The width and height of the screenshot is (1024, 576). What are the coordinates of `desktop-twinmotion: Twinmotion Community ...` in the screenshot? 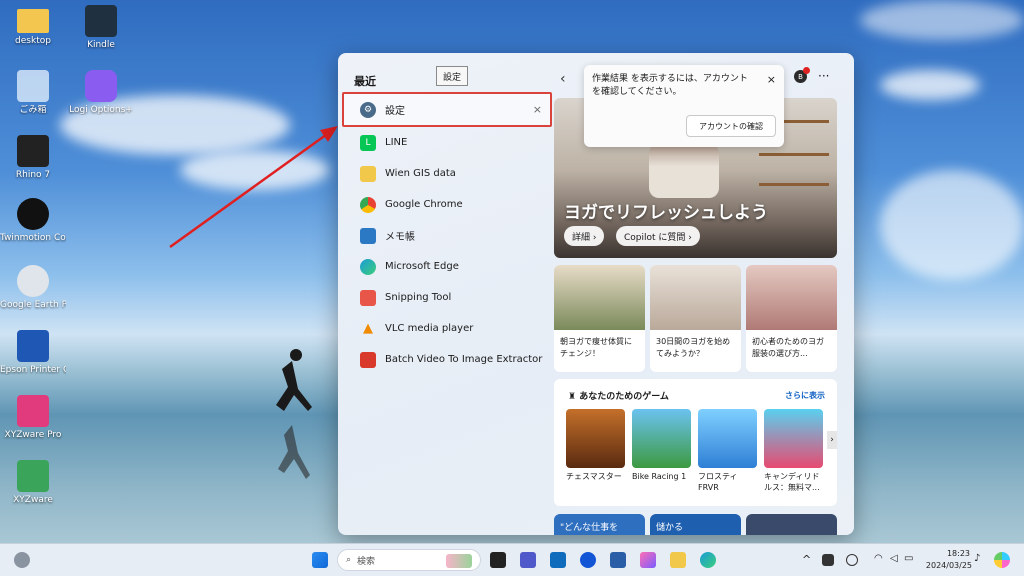 It's located at (33, 220).